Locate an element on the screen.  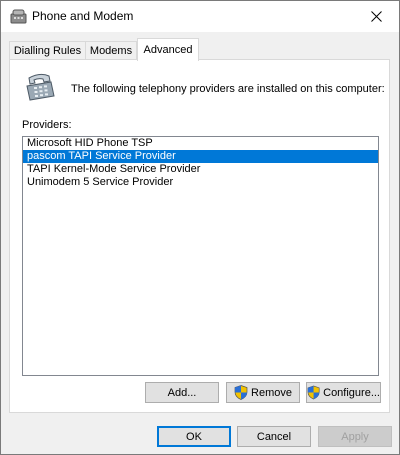
title-bar: Phone and Modem is located at coordinates (200, 16).